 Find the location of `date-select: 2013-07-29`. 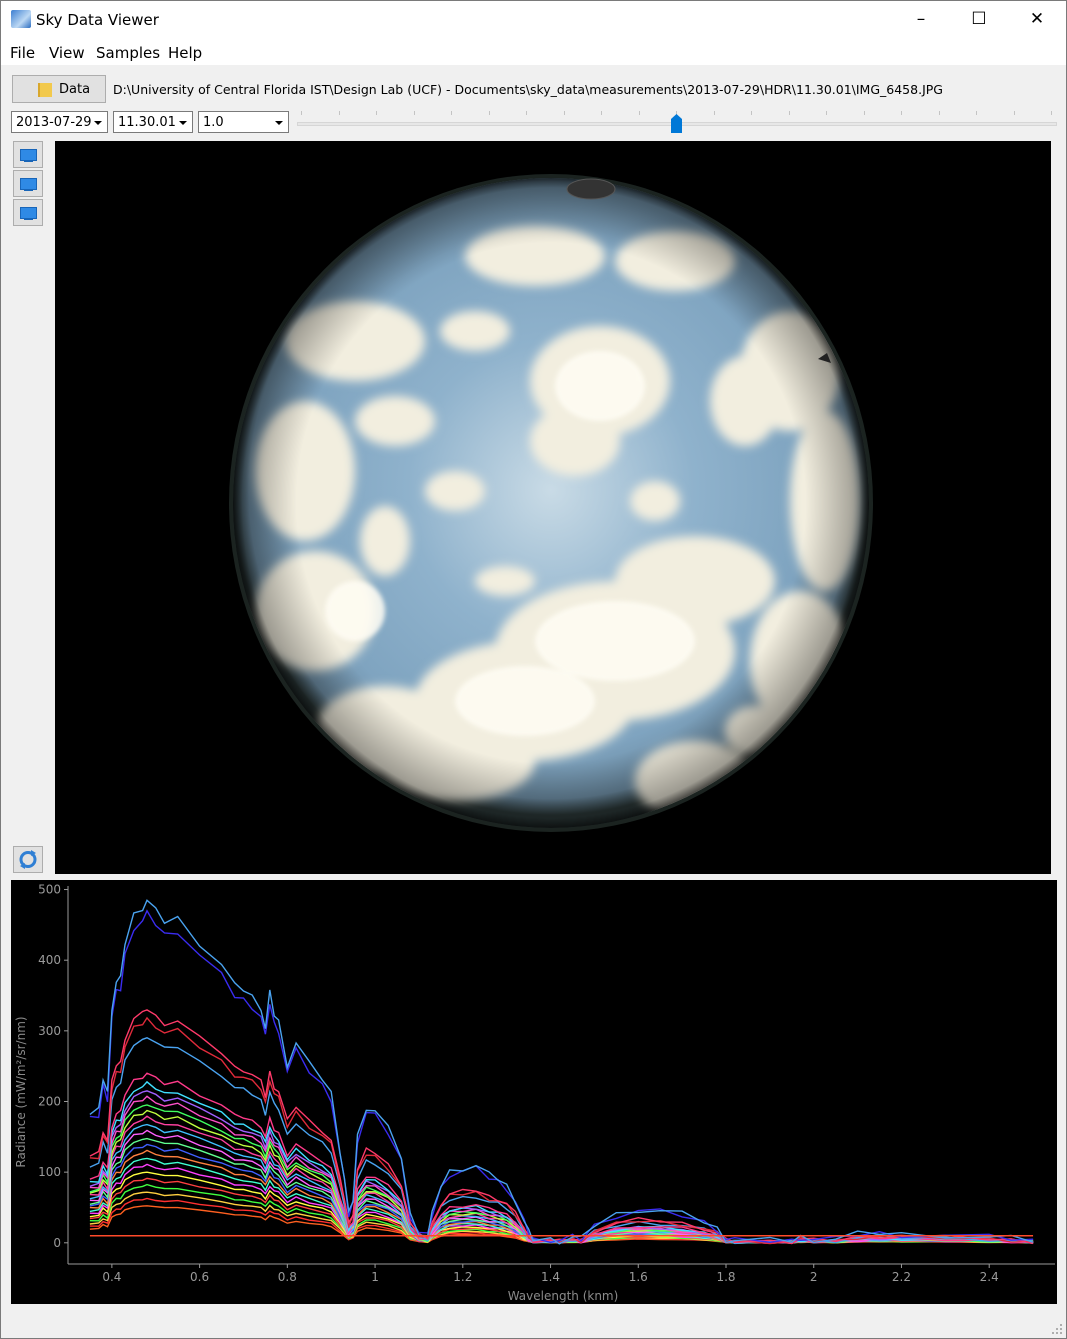

date-select: 2013-07-29 is located at coordinates (59, 122).